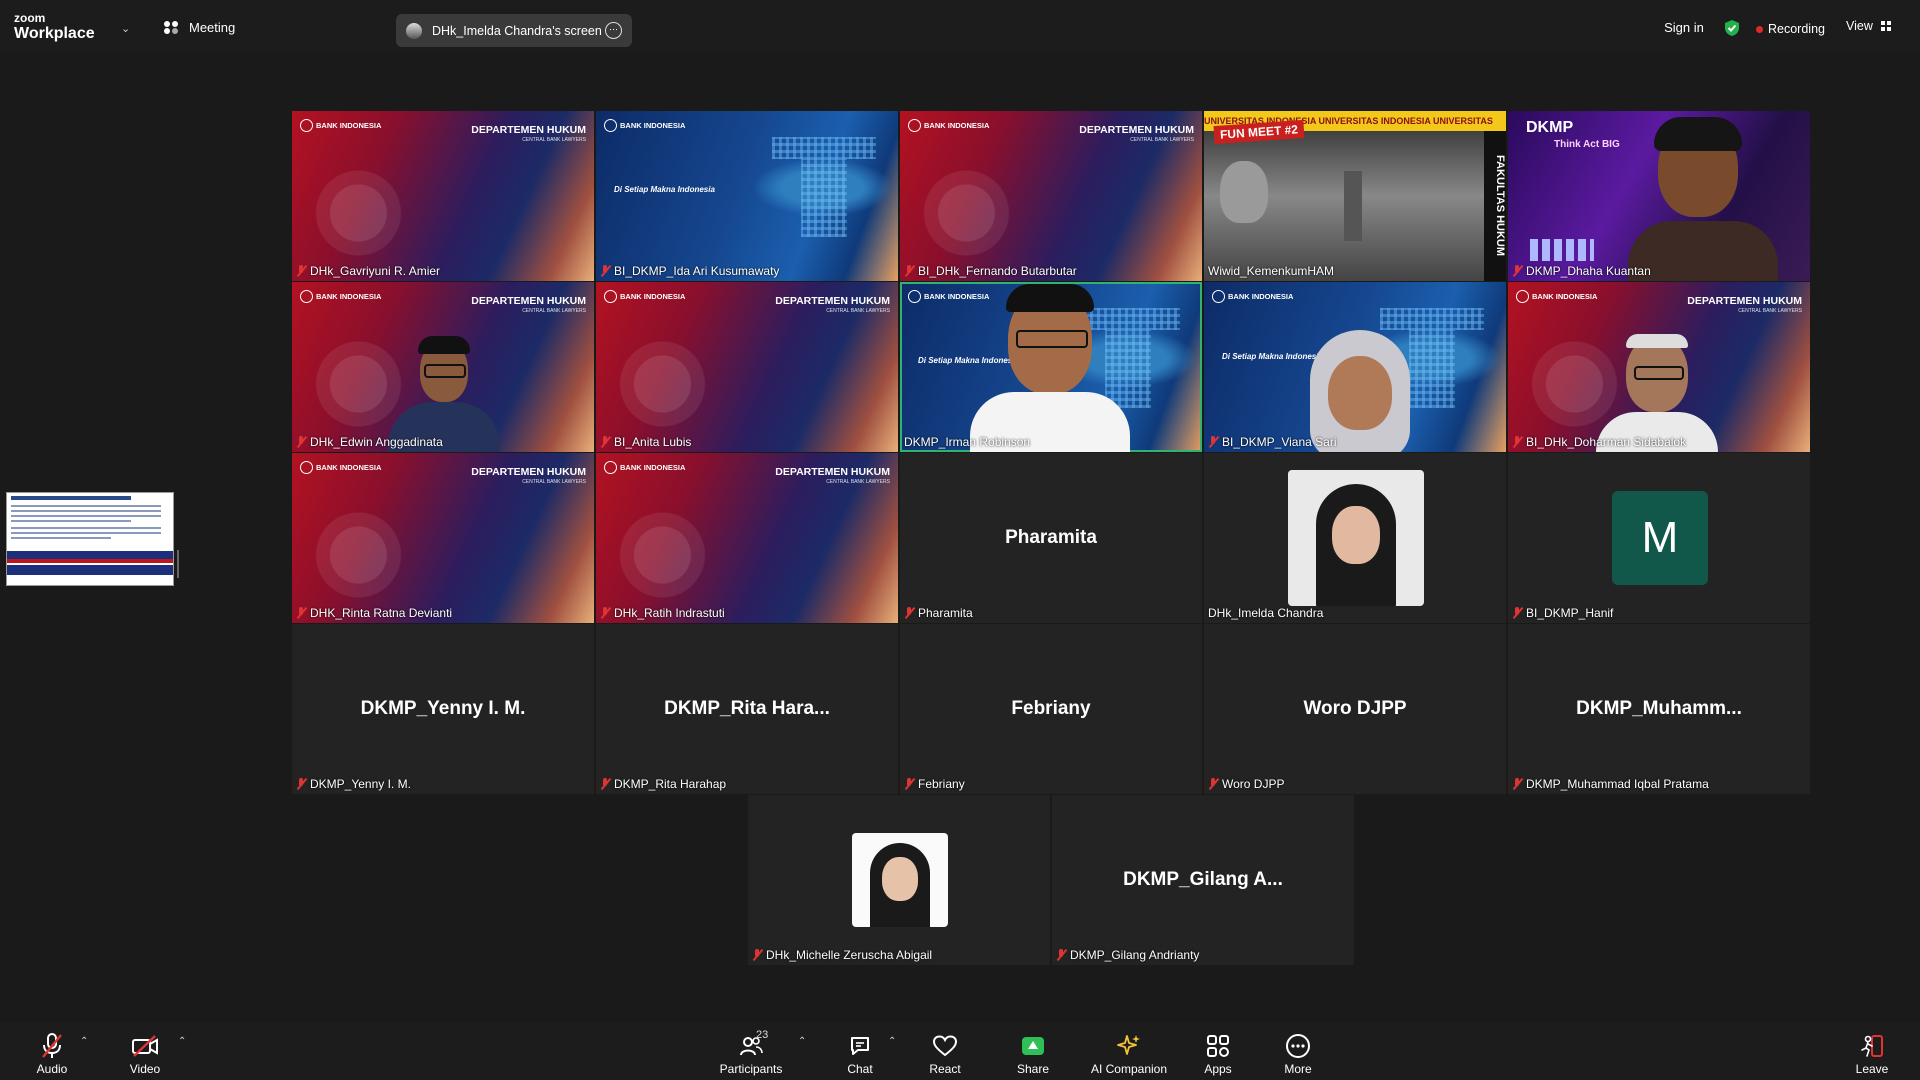 This screenshot has height=1080, width=1920. Describe the element at coordinates (802, 1041) in the screenshot. I see `participants-options-chevron-icon: ⌃` at that location.